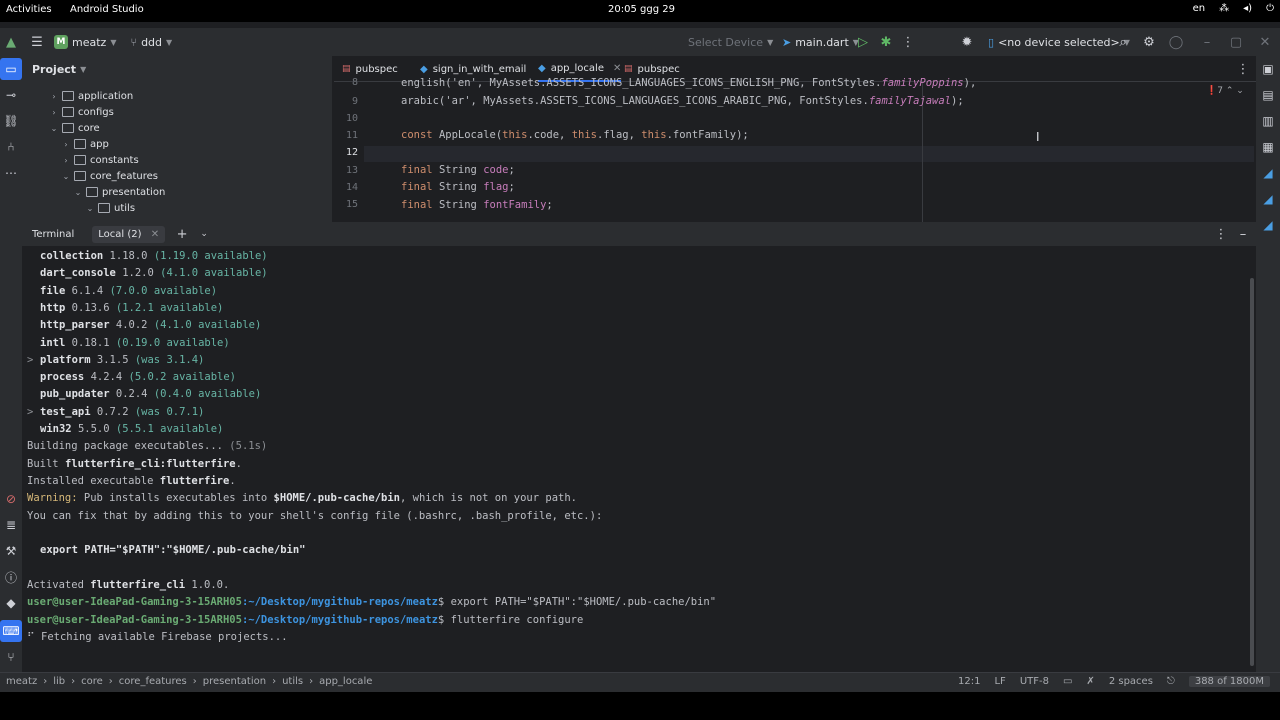 This screenshot has height=720, width=1280. Describe the element at coordinates (1123, 42) in the screenshot. I see `search-icon: ⌕` at that location.